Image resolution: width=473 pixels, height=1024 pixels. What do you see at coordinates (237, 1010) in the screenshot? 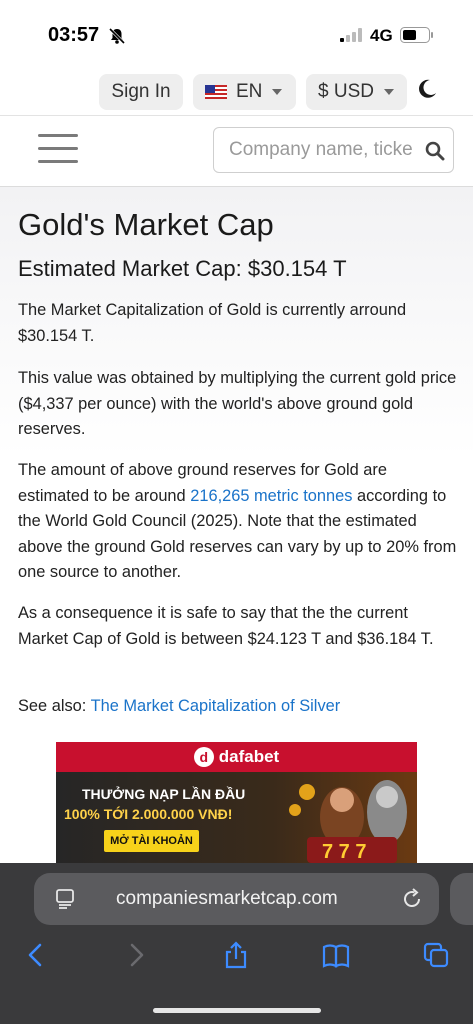
I see `home-indicator` at bounding box center [237, 1010].